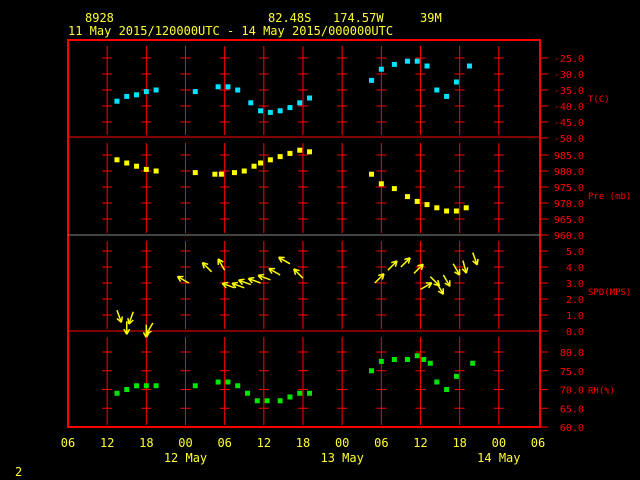 This screenshot has width=640, height=480. Describe the element at coordinates (341, 458) in the screenshot. I see `x-date-label: 13 May` at that location.